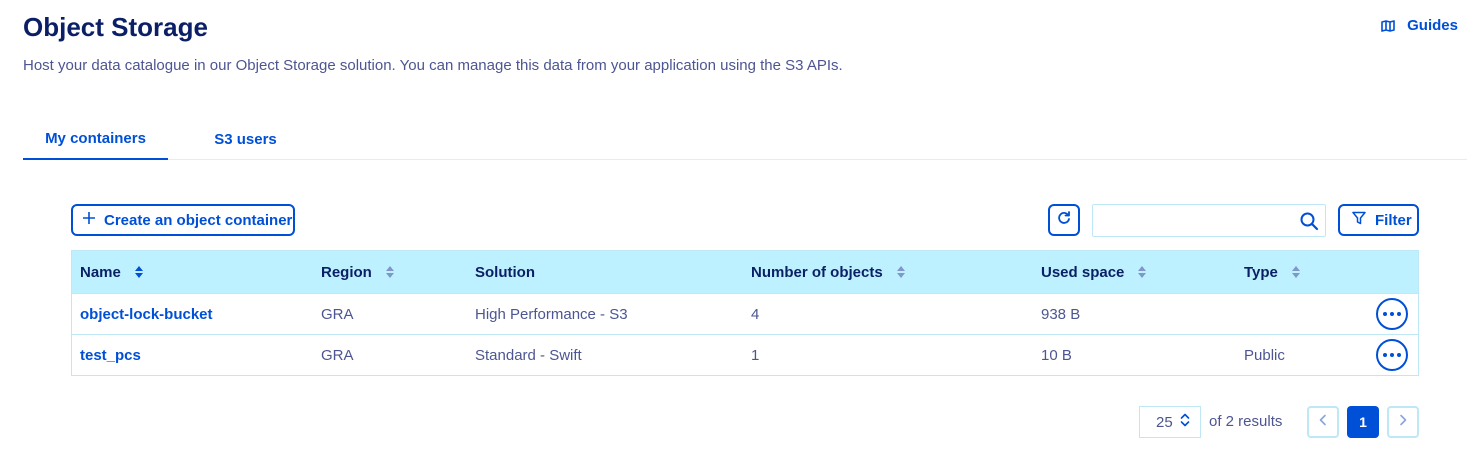 The image size is (1478, 468). I want to click on column-header-objects: Number of objects, so click(828, 272).